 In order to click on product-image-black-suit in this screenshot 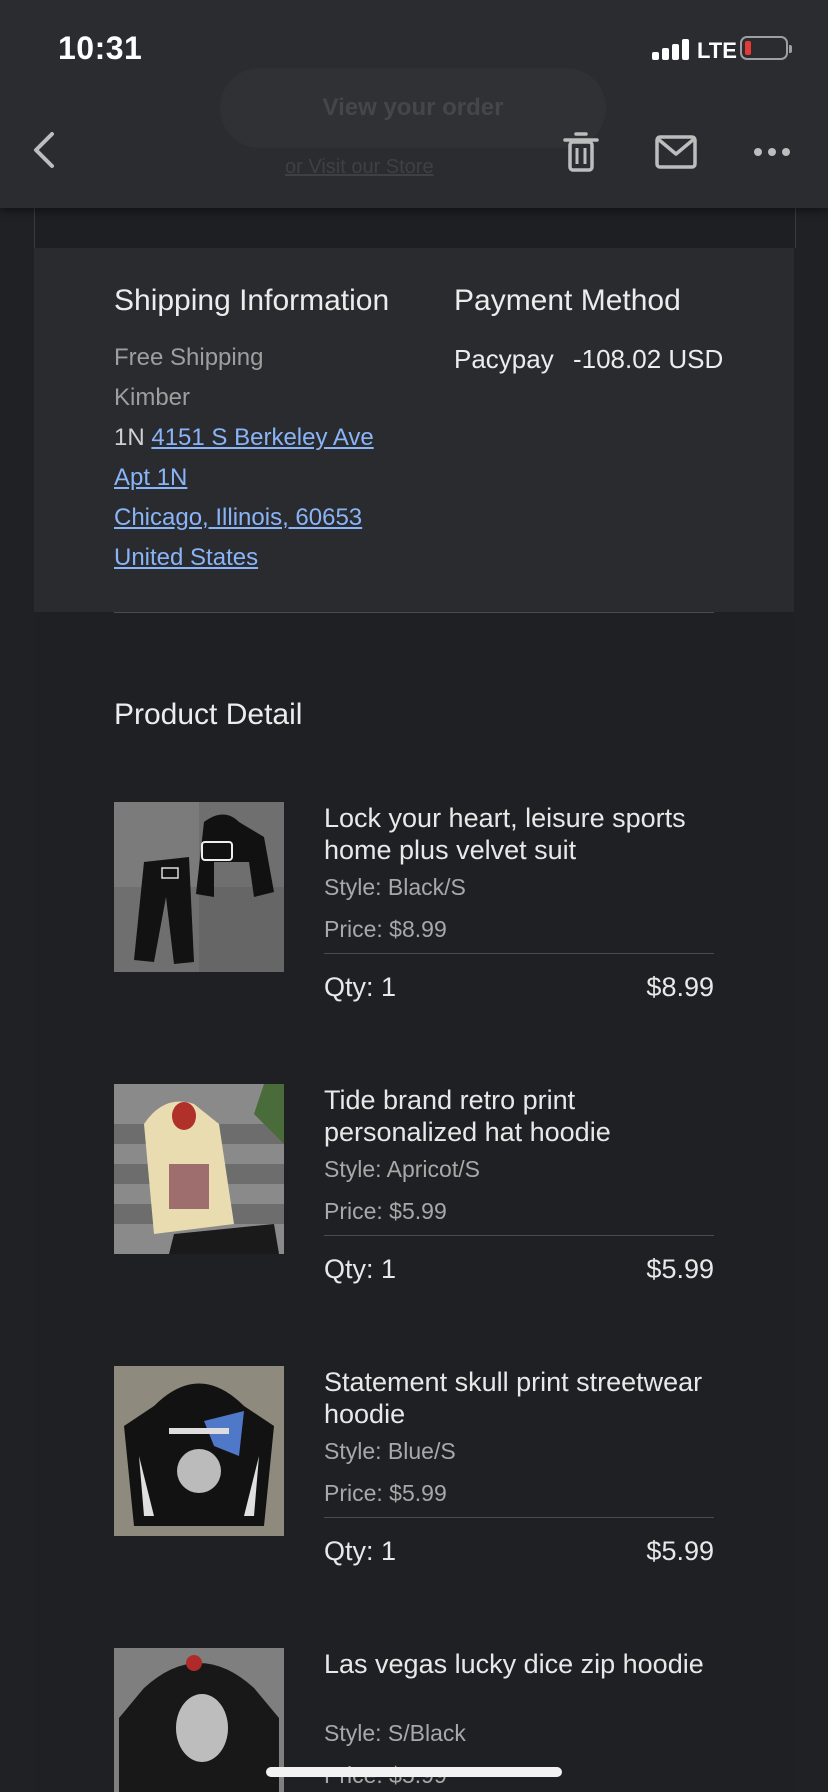, I will do `click(199, 887)`.